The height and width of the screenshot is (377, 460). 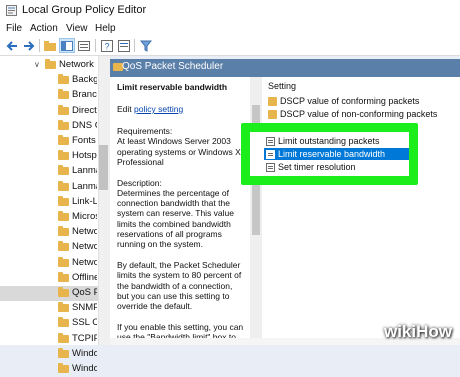 I want to click on tree-item-label: Network, so click(x=76, y=64).